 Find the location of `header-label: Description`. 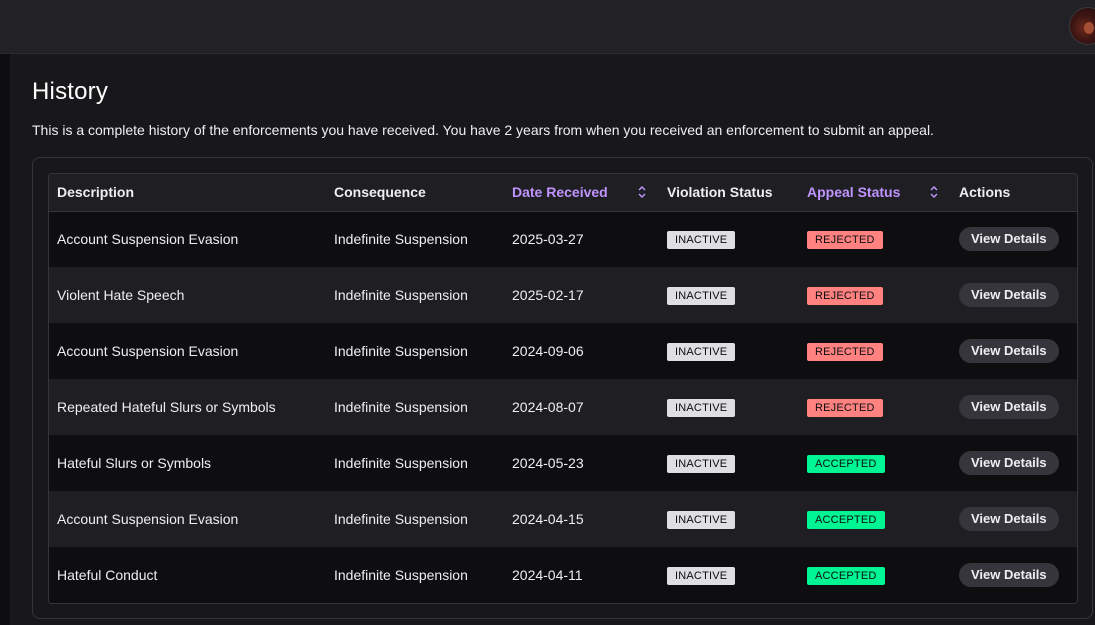

header-label: Description is located at coordinates (96, 192).